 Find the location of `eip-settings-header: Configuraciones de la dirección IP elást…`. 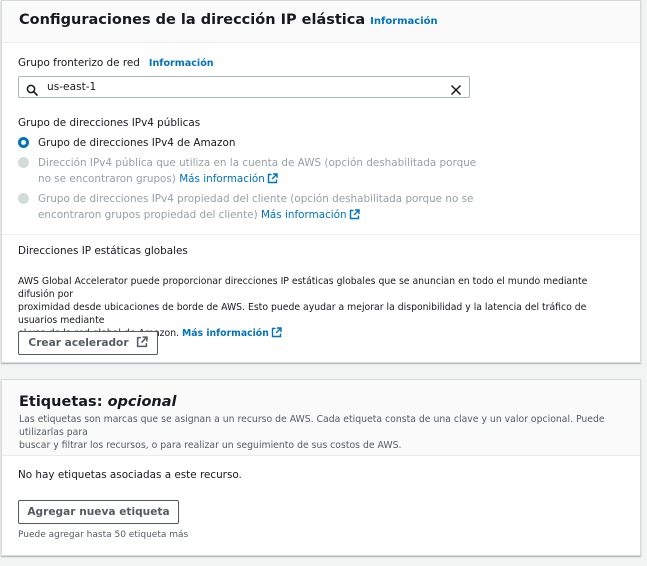

eip-settings-header: Configuraciones de la dirección IP elást… is located at coordinates (321, 22).